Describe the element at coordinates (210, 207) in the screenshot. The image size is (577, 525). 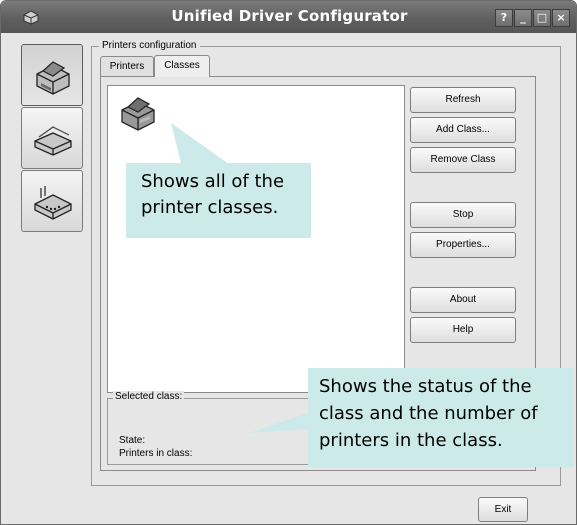
I see `callout-line: printer classes.` at that location.